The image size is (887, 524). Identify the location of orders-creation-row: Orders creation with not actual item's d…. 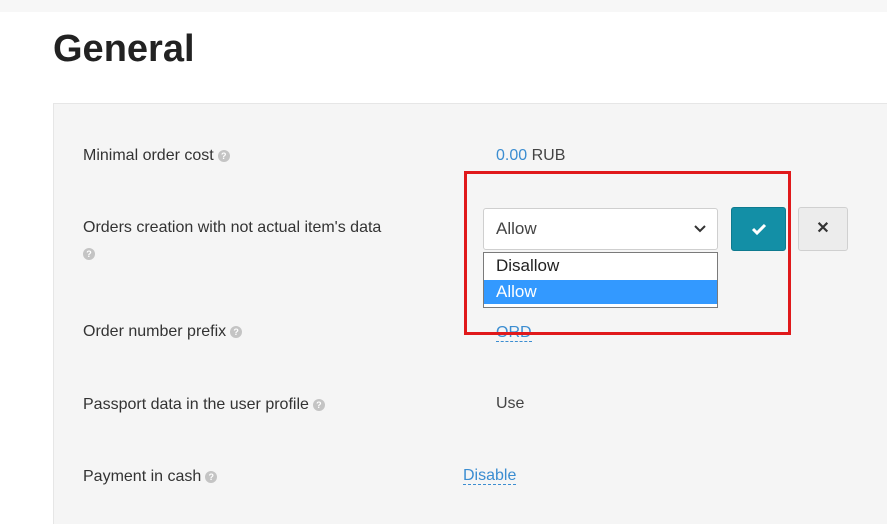
(275, 241).